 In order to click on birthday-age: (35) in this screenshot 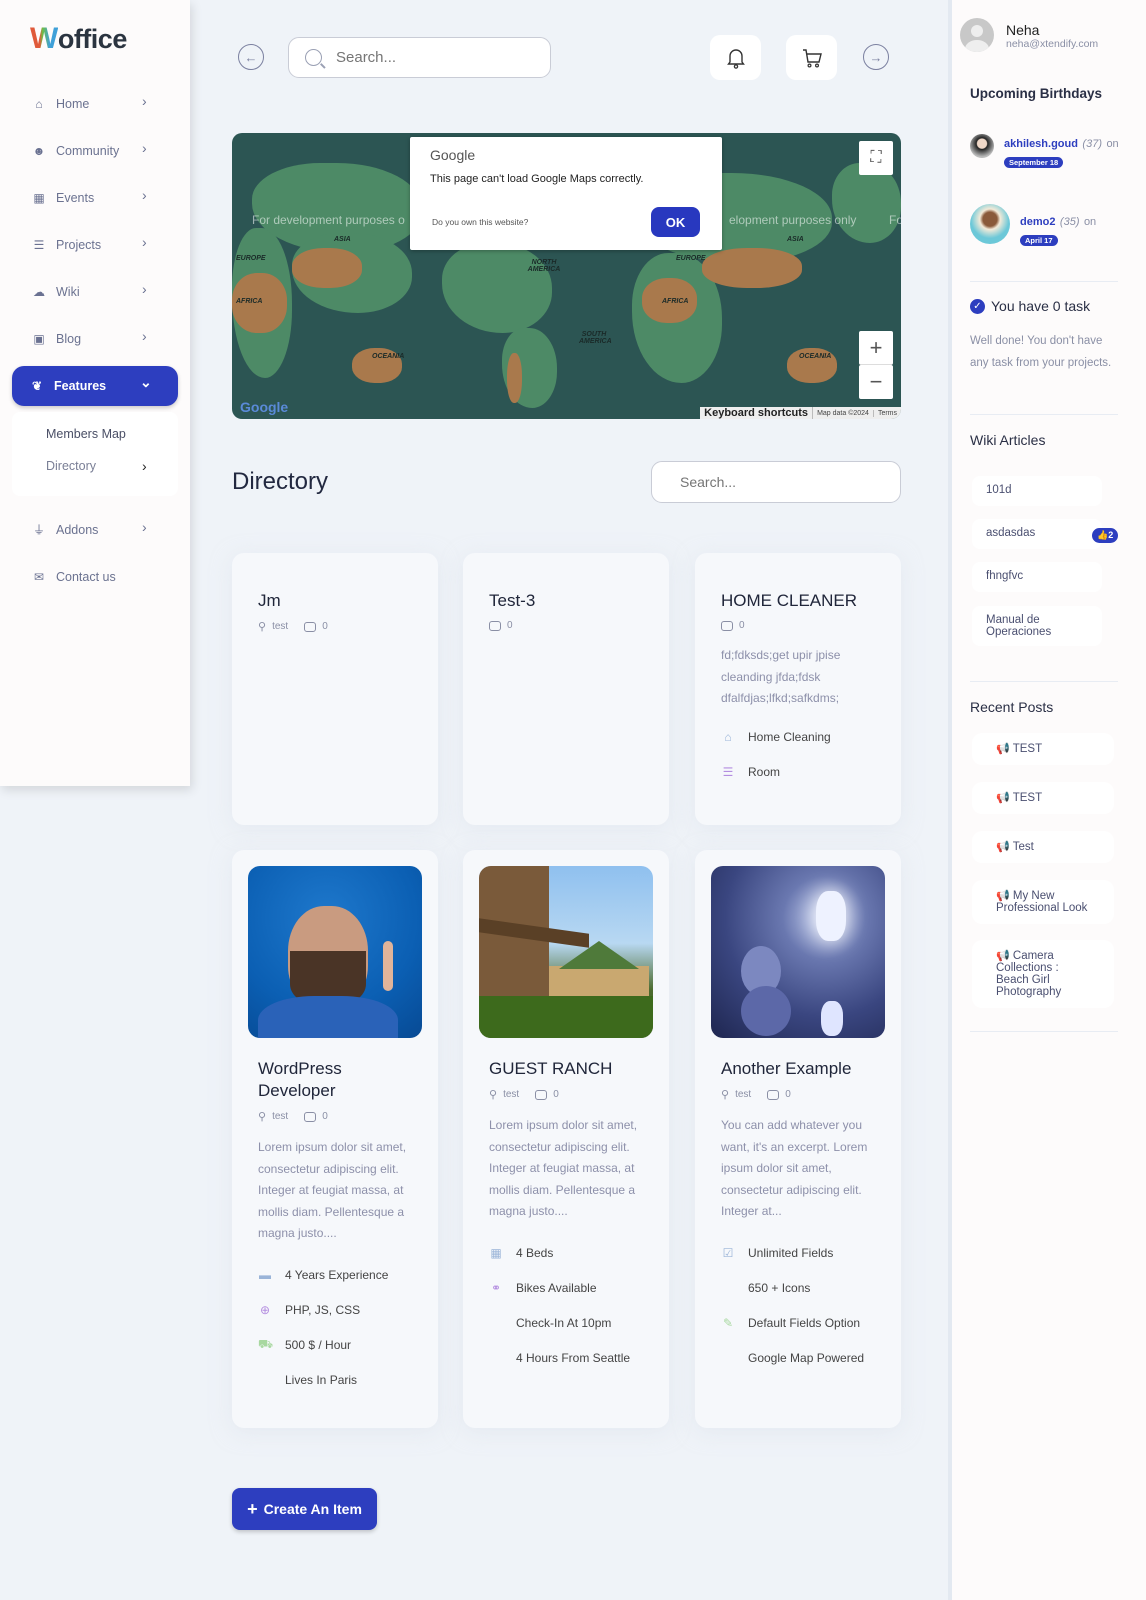, I will do `click(1069, 222)`.